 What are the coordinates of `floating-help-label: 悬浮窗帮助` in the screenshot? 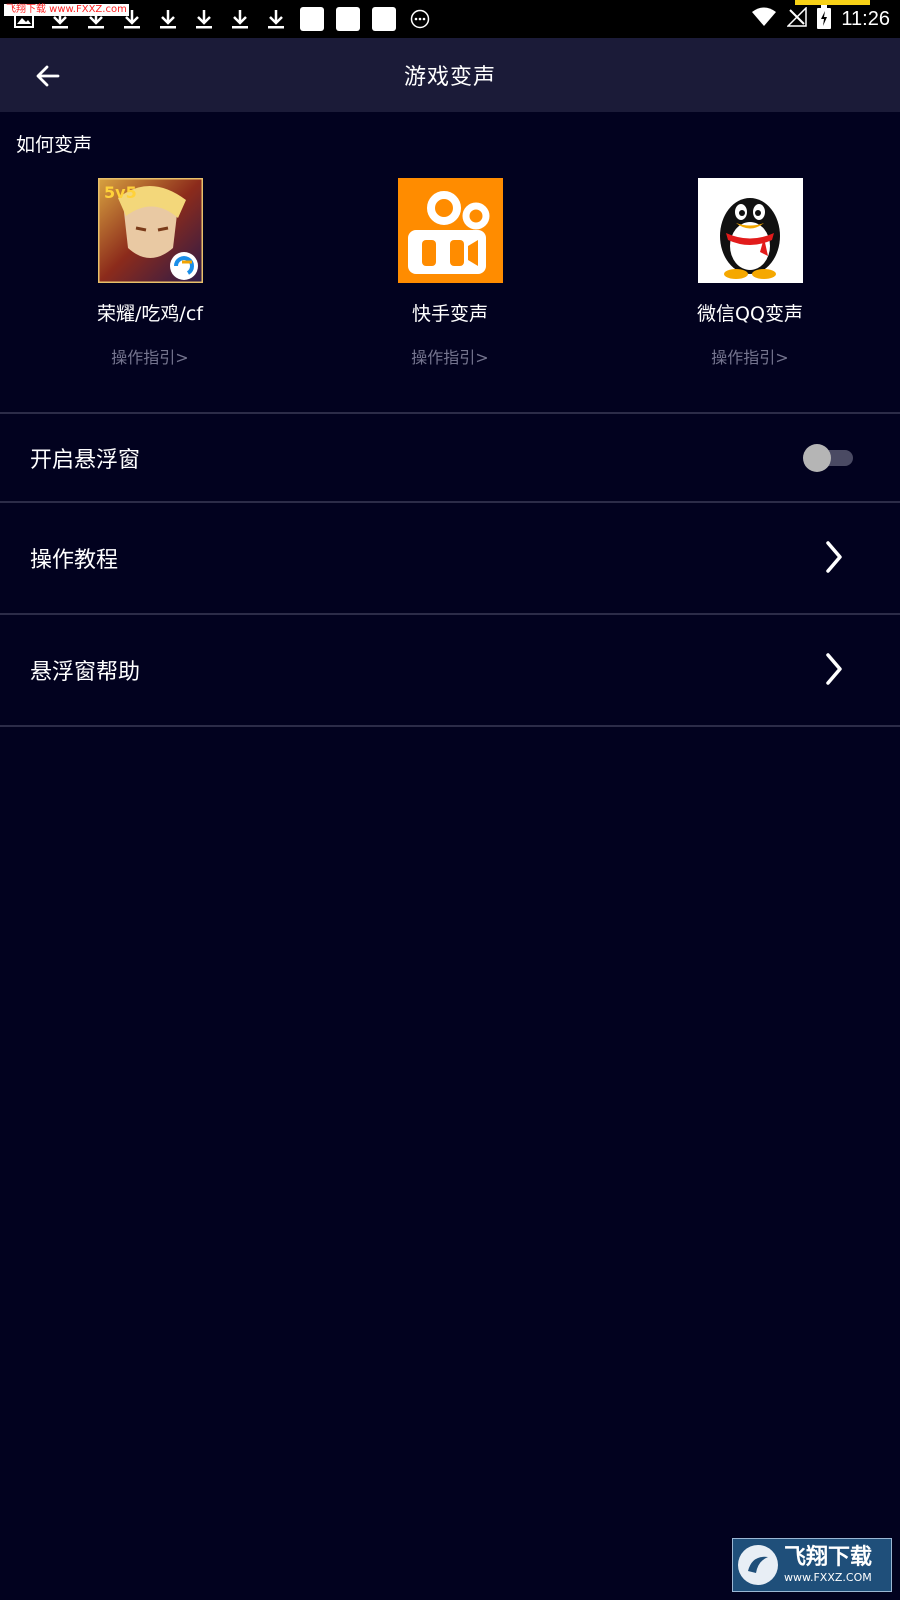 It's located at (85, 672).